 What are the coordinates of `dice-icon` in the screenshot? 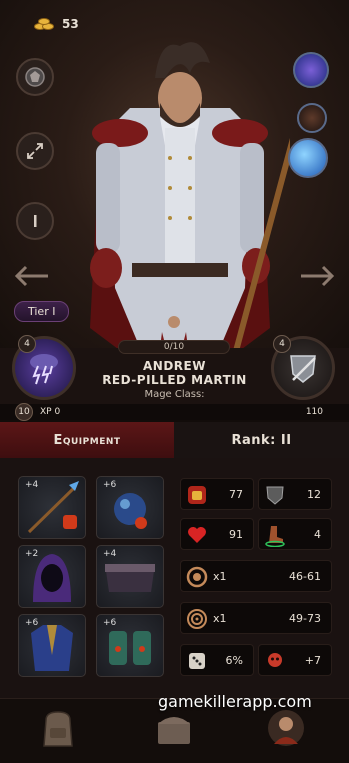 It's located at (197, 661).